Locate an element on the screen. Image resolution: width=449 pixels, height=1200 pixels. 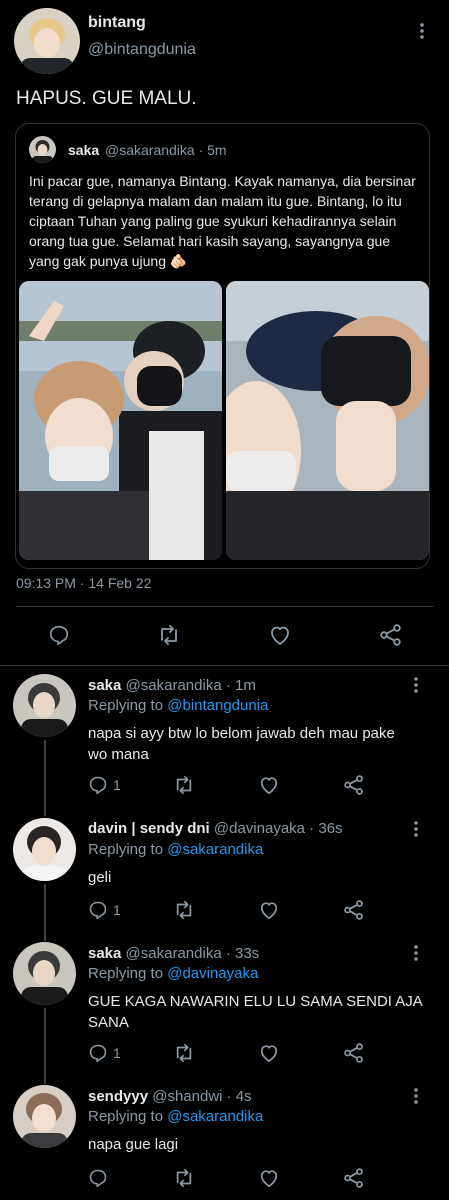
section-divider is located at coordinates (224, 665).